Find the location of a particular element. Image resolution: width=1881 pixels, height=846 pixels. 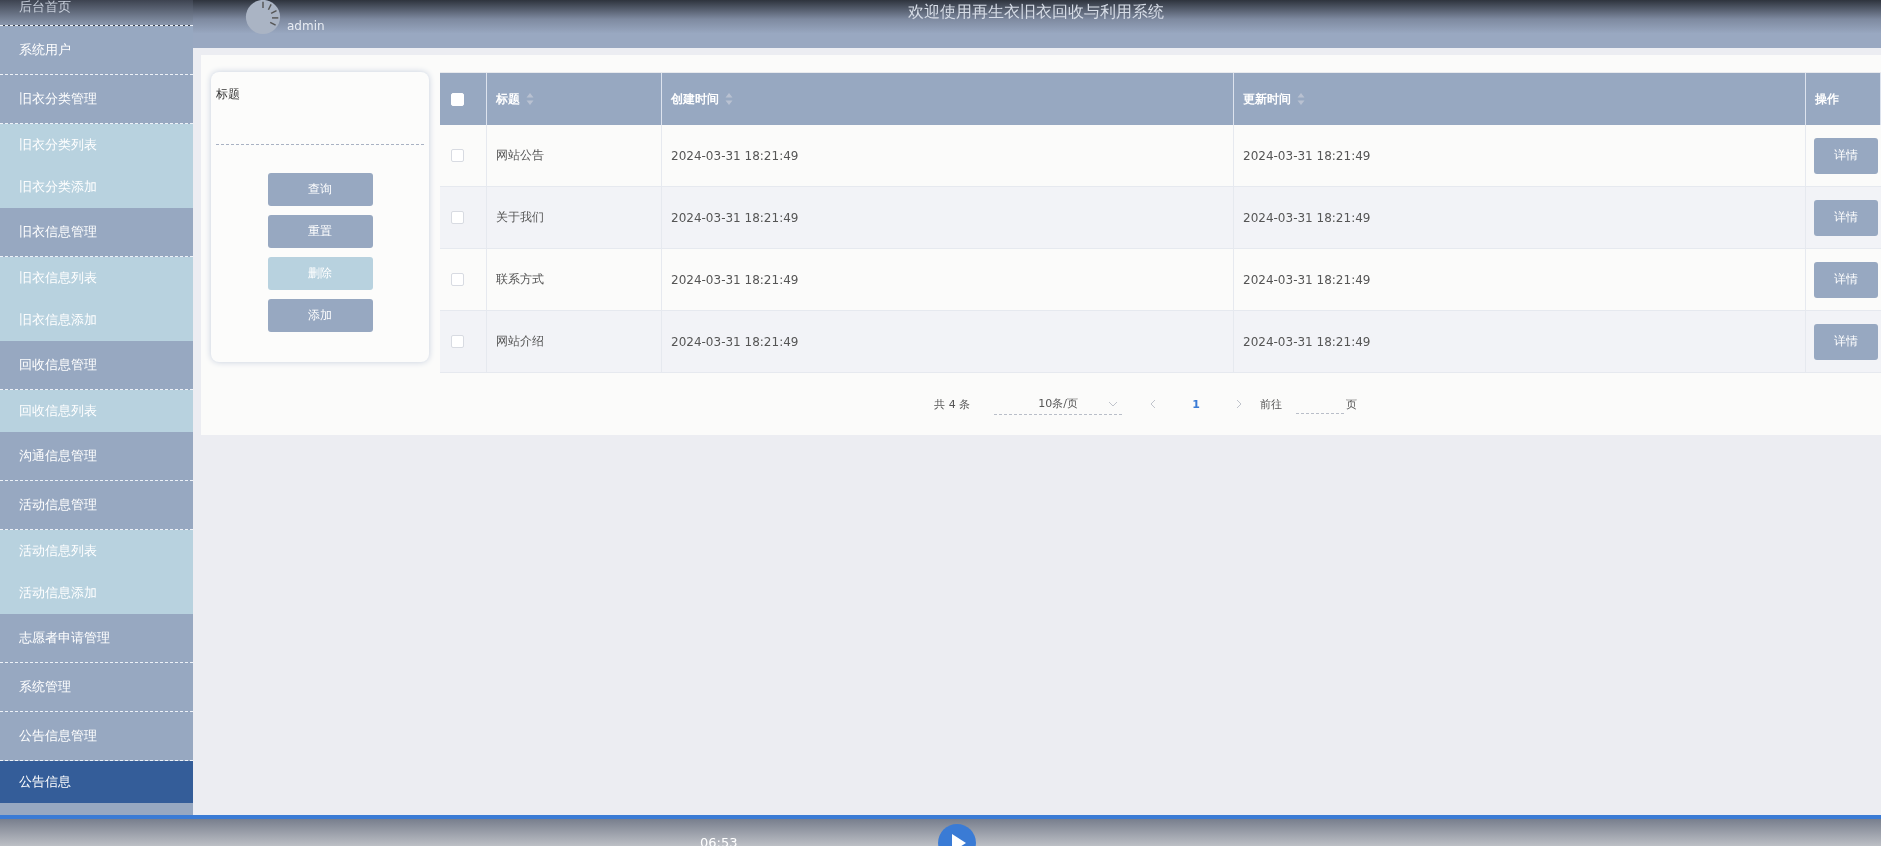

table-cell: 联系方式 is located at coordinates (520, 279).